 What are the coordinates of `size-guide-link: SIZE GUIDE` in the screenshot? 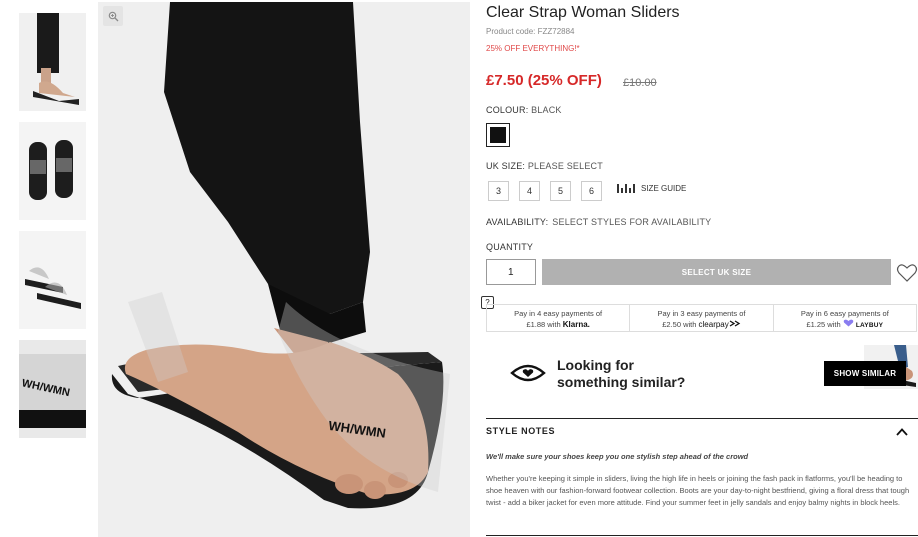 It's located at (651, 188).